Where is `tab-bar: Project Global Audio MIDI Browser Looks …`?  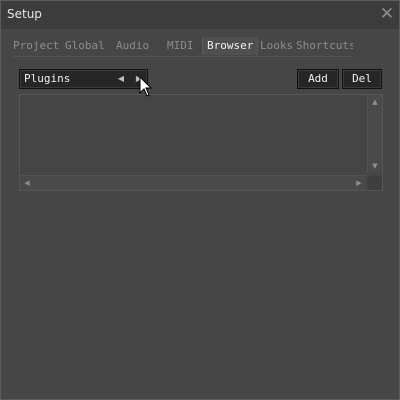
tab-bar: Project Global Audio MIDI Browser Looks … is located at coordinates (183, 46).